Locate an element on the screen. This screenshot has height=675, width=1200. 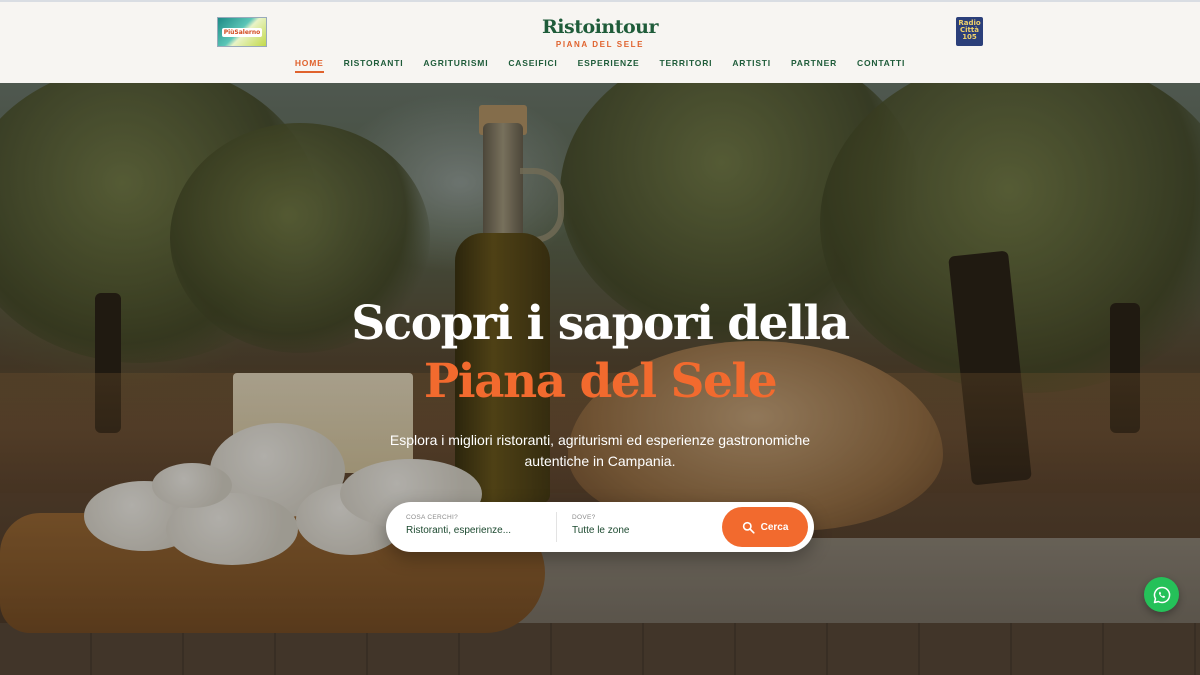
nav-item-partner: PARTNER is located at coordinates (814, 65).